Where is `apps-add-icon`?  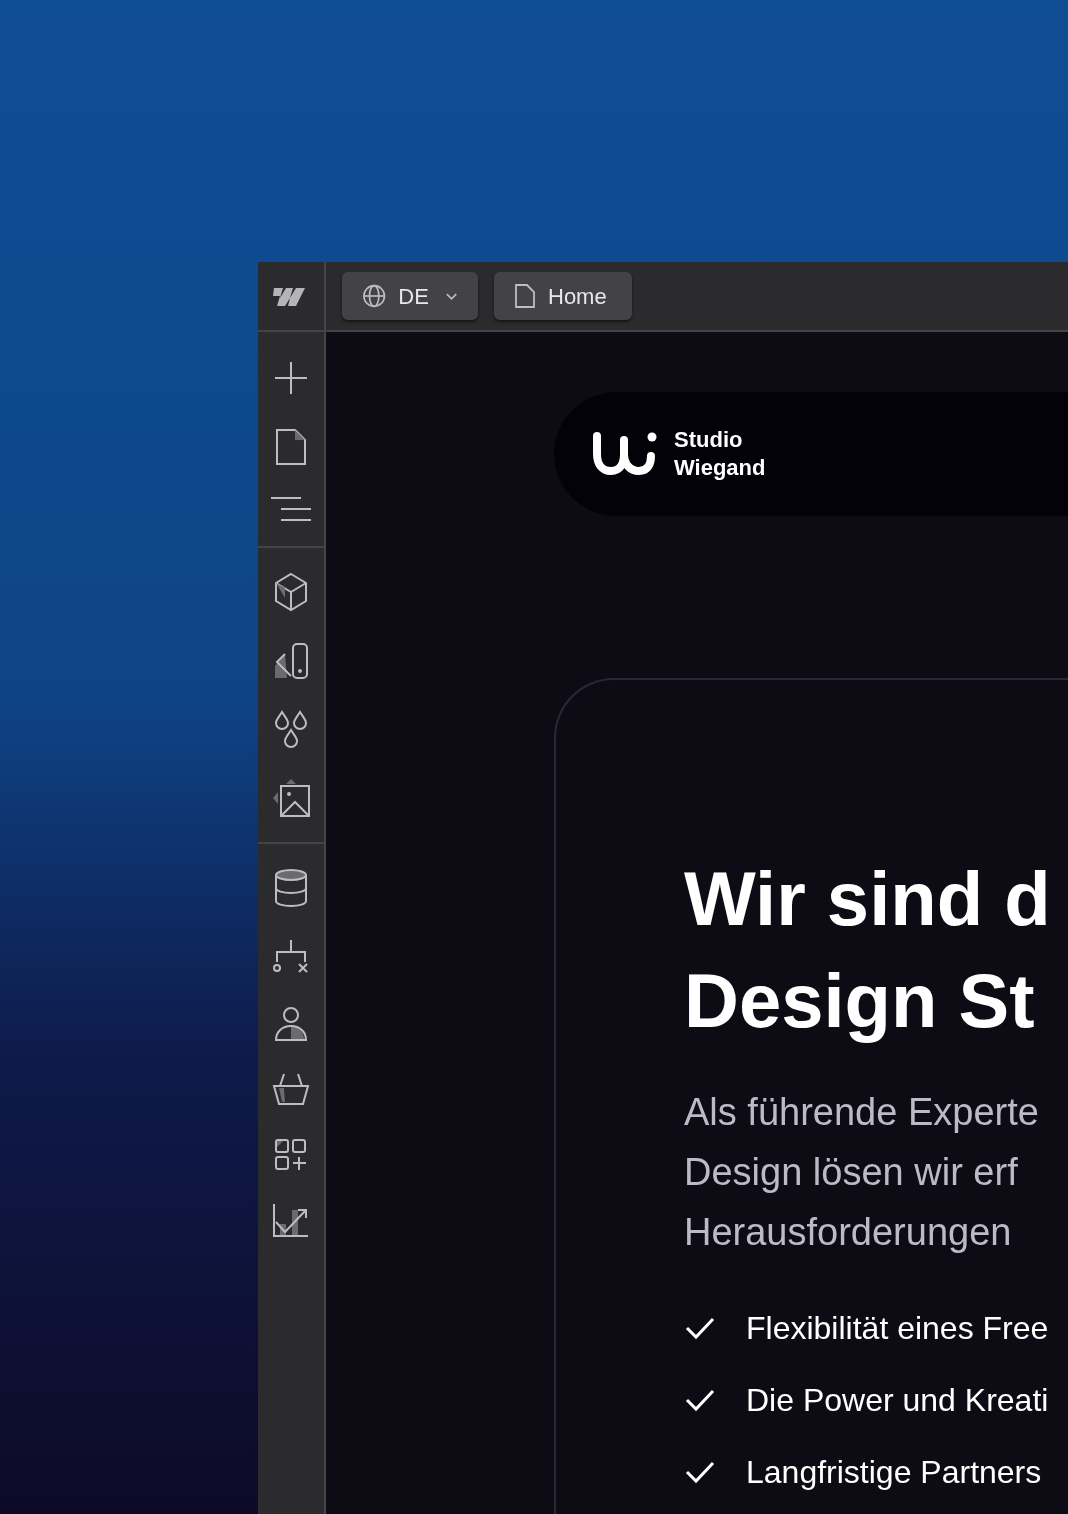 apps-add-icon is located at coordinates (291, 1155).